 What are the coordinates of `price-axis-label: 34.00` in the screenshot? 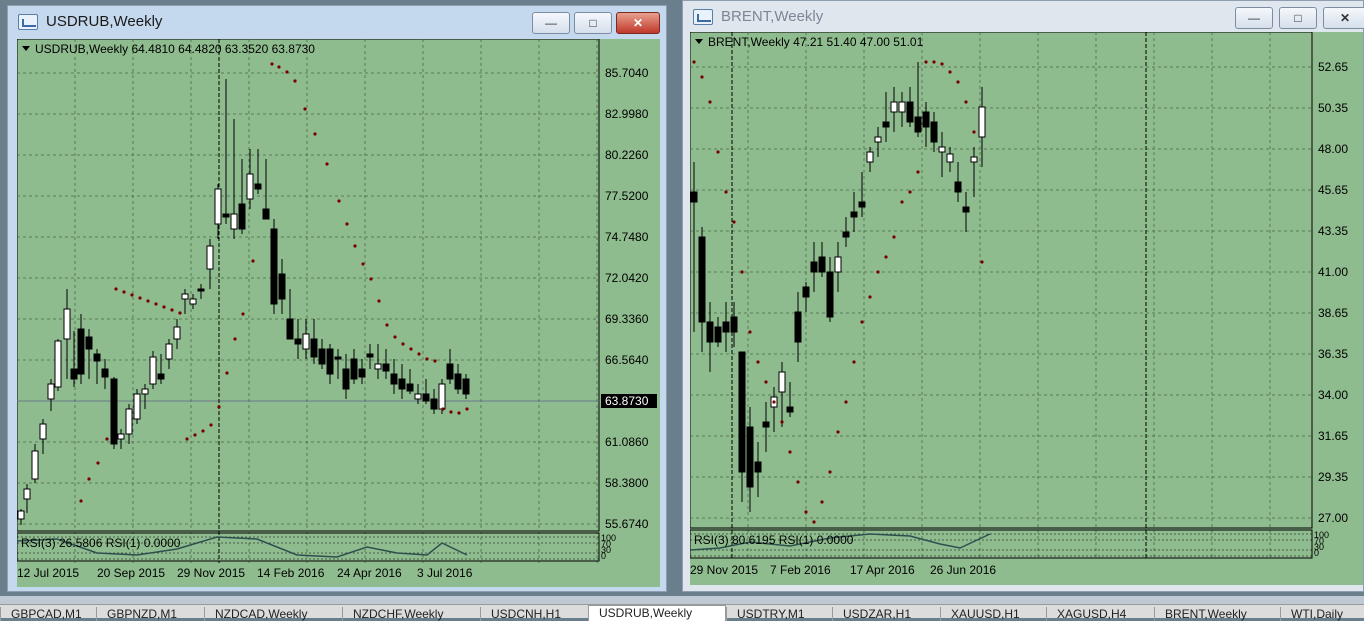 It's located at (1333, 395).